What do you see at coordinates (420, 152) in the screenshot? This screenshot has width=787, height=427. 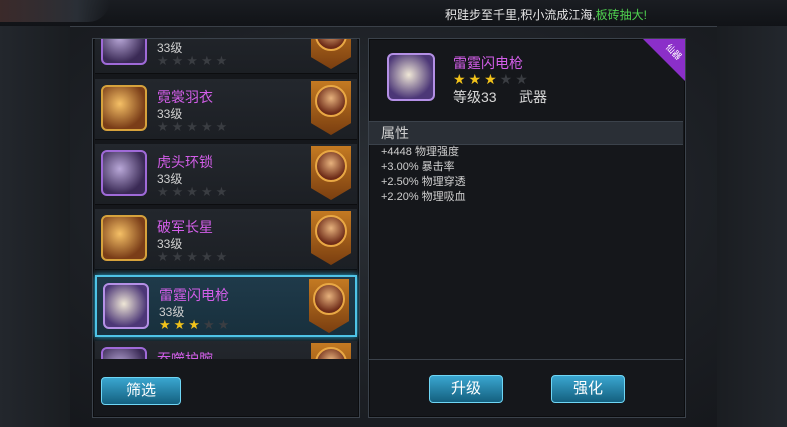 I see `attribute-line: +4448 物理强度` at bounding box center [420, 152].